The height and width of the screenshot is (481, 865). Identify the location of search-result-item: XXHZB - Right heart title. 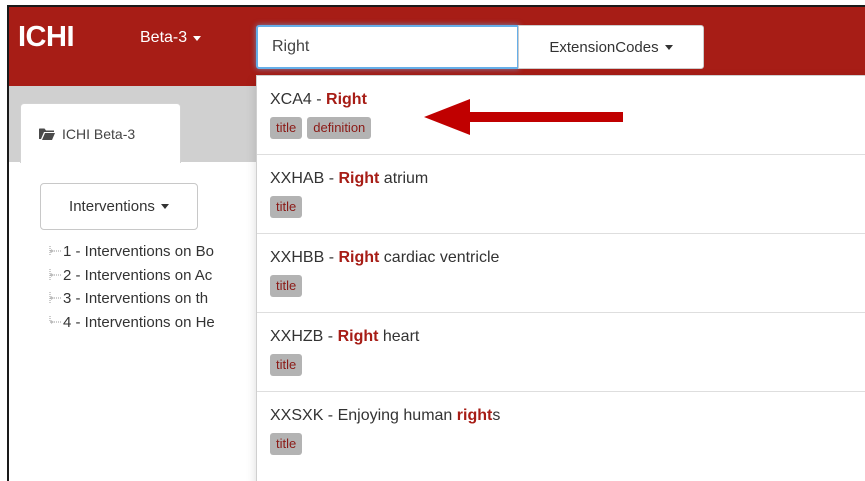
(561, 352).